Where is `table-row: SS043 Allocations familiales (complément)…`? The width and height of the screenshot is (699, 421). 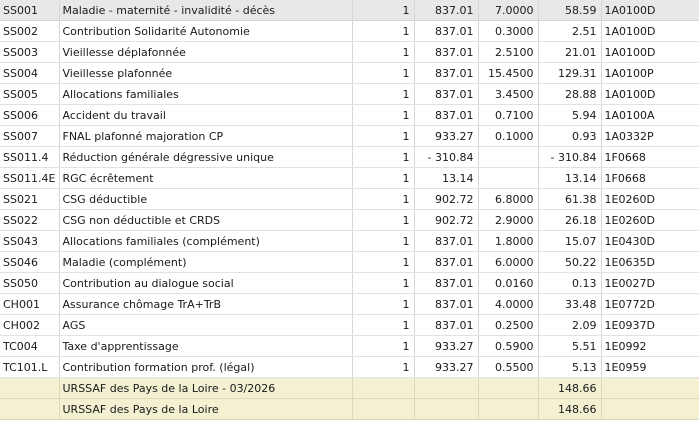
table-row: SS043 Allocations familiales (complément)… is located at coordinates (349, 241).